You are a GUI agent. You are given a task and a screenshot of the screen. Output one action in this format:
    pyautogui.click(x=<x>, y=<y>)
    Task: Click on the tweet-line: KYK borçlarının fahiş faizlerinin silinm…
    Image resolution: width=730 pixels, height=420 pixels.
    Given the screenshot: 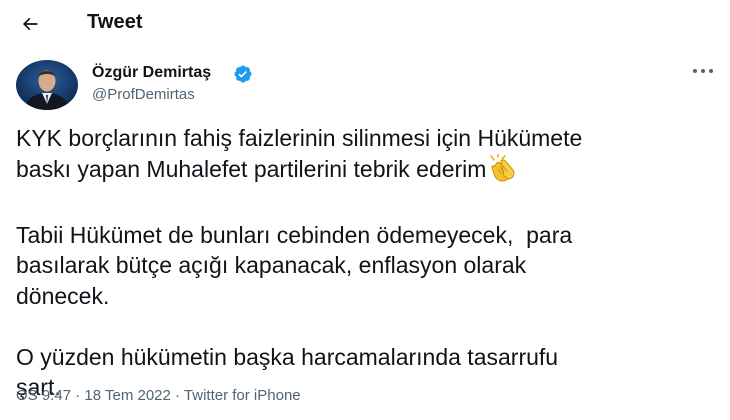 What is the action you would take?
    pyautogui.click(x=299, y=138)
    